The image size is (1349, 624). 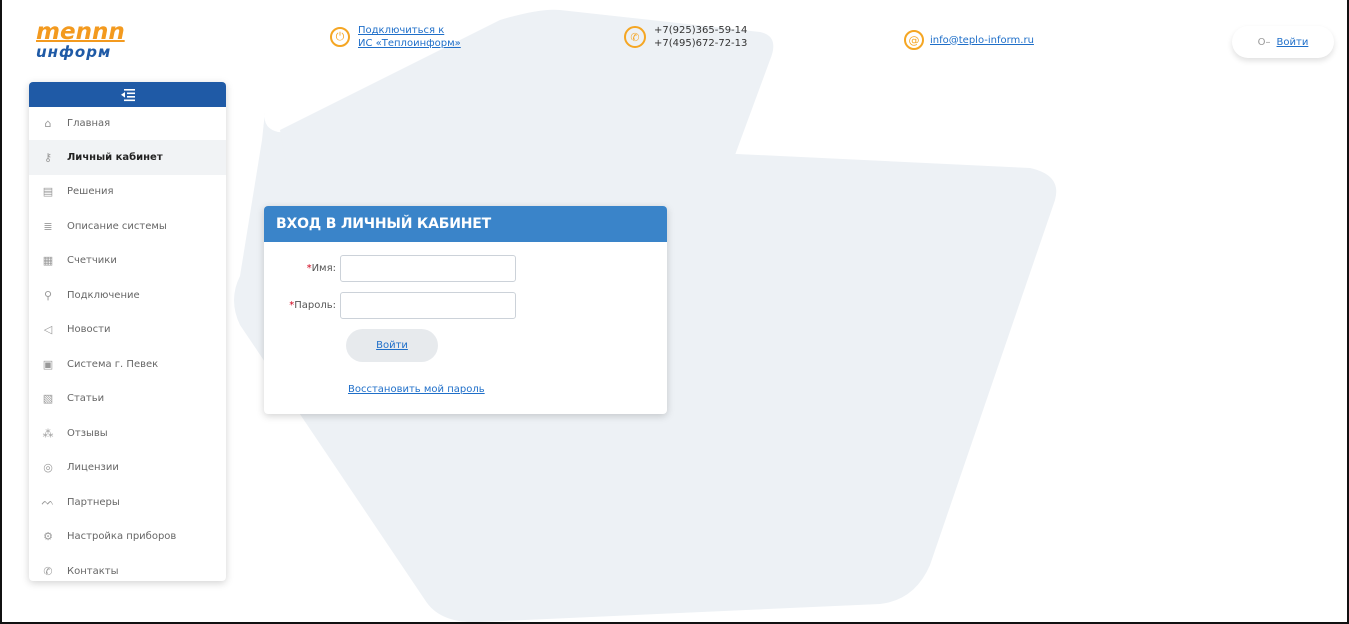 I want to click on calculator-icon: ▤, so click(x=48, y=192).